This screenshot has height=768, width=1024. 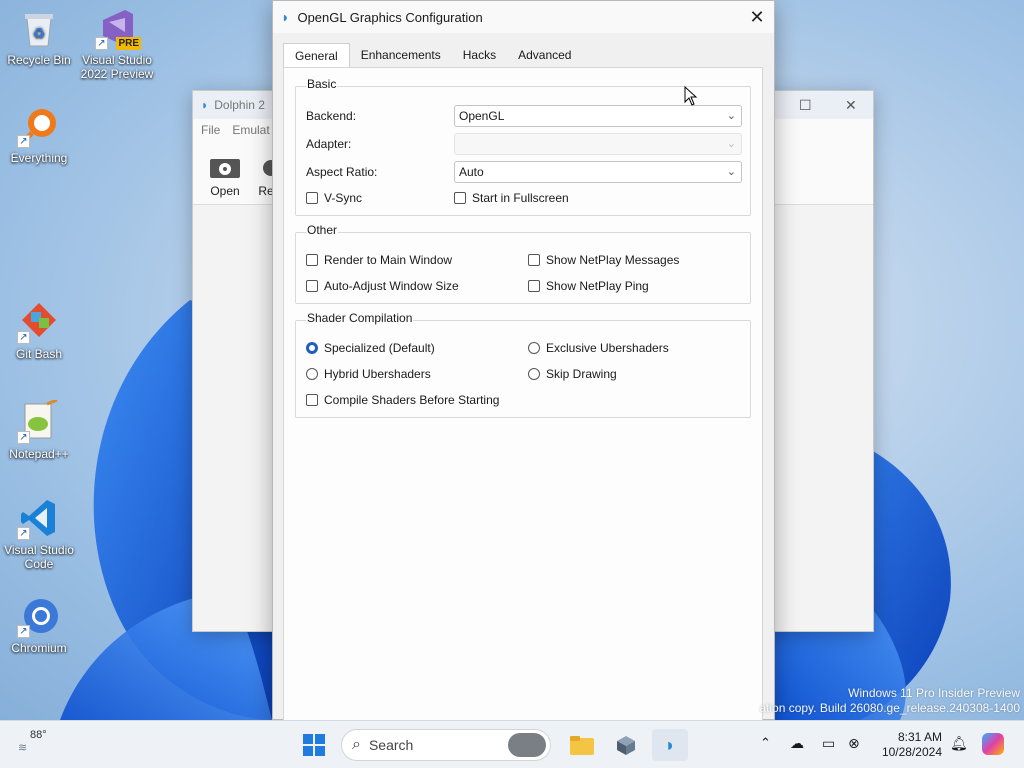 I want to click on taskbar-file-explorer, so click(x=582, y=745).